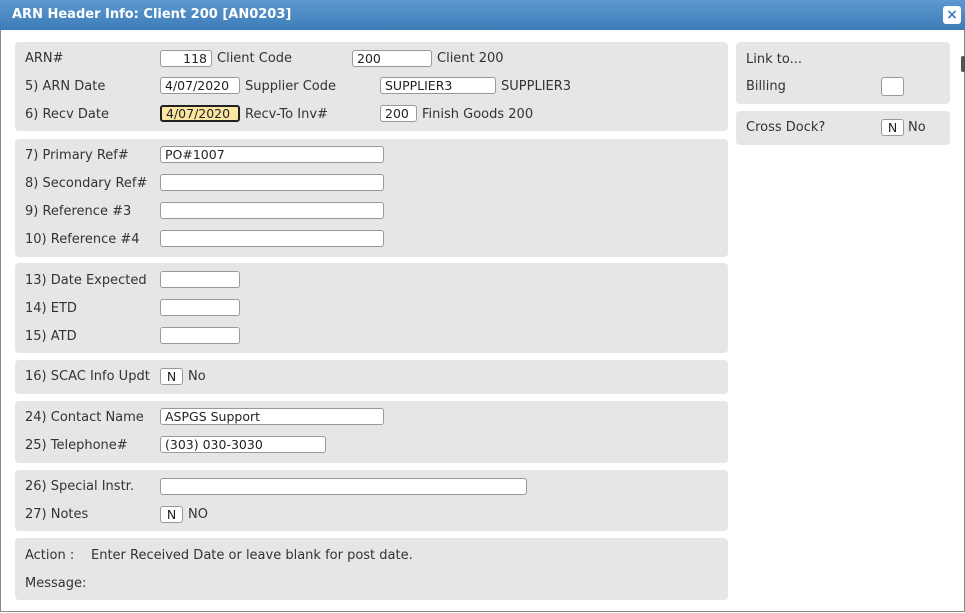 This screenshot has height=613, width=965. Describe the element at coordinates (86, 183) in the screenshot. I see `secondary-ref-label: 8) Secondary Ref#` at that location.